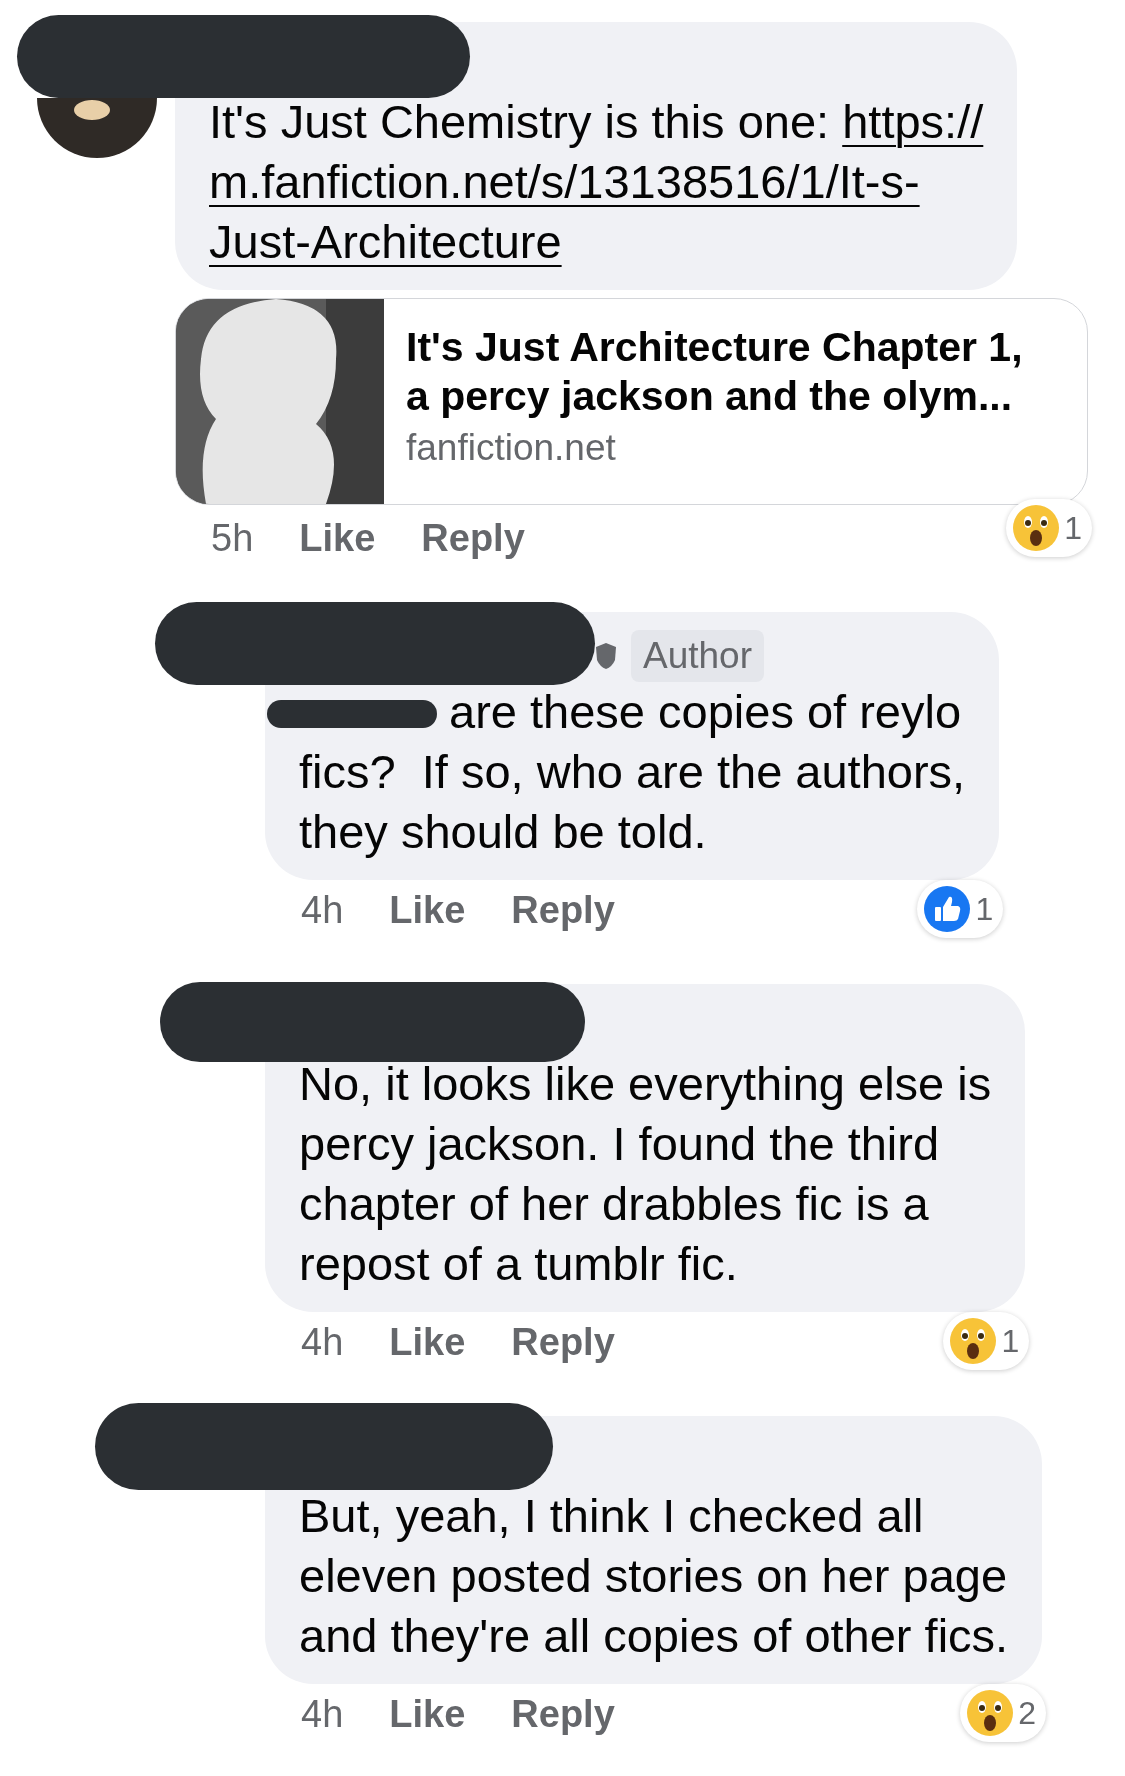  What do you see at coordinates (653, 1575) in the screenshot?
I see `comment-text: eleven posted stories on her page` at bounding box center [653, 1575].